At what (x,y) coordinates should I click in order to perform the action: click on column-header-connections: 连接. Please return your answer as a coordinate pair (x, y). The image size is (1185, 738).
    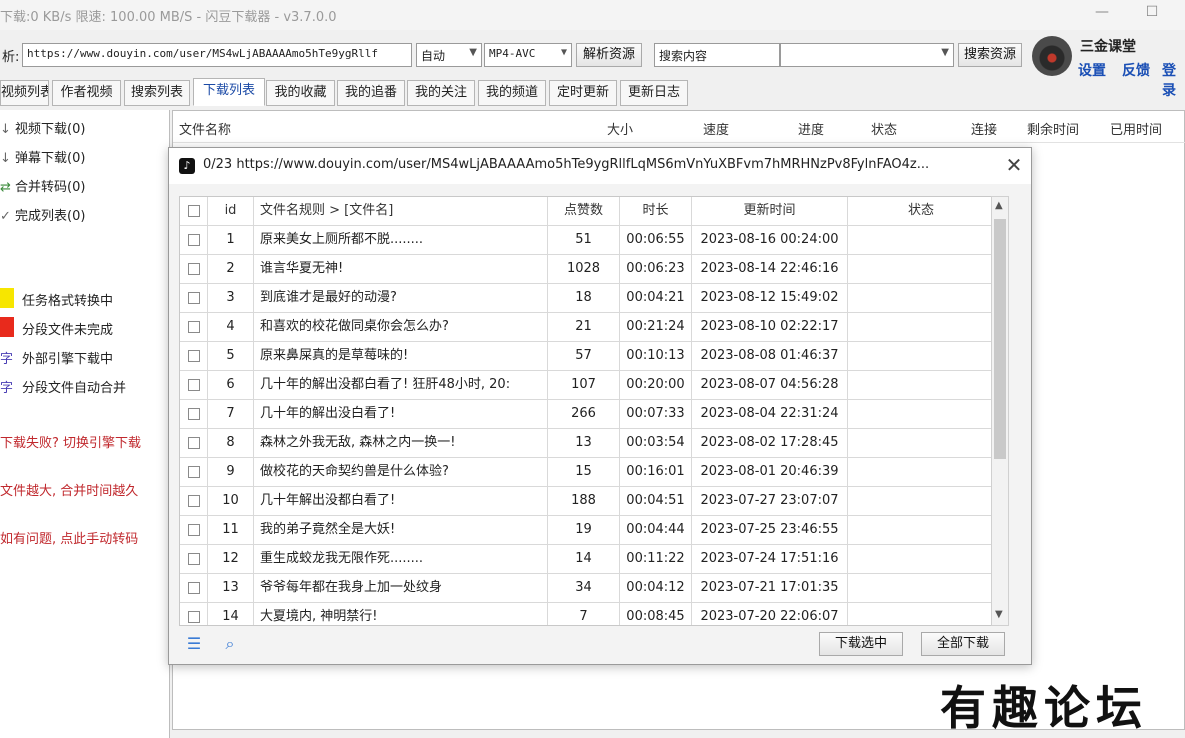
    Looking at the image, I should click on (984, 128).